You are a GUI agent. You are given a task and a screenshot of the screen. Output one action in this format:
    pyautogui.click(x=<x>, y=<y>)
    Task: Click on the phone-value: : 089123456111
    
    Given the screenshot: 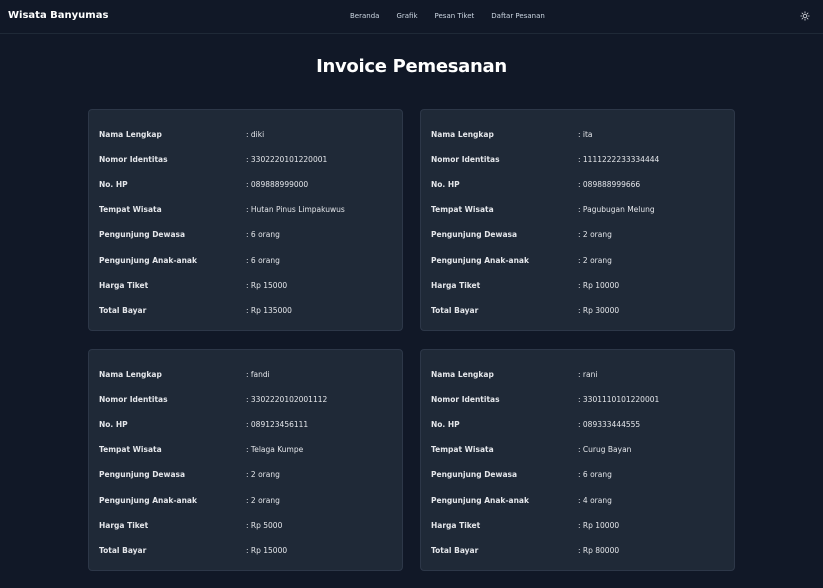 What is the action you would take?
    pyautogui.click(x=277, y=424)
    